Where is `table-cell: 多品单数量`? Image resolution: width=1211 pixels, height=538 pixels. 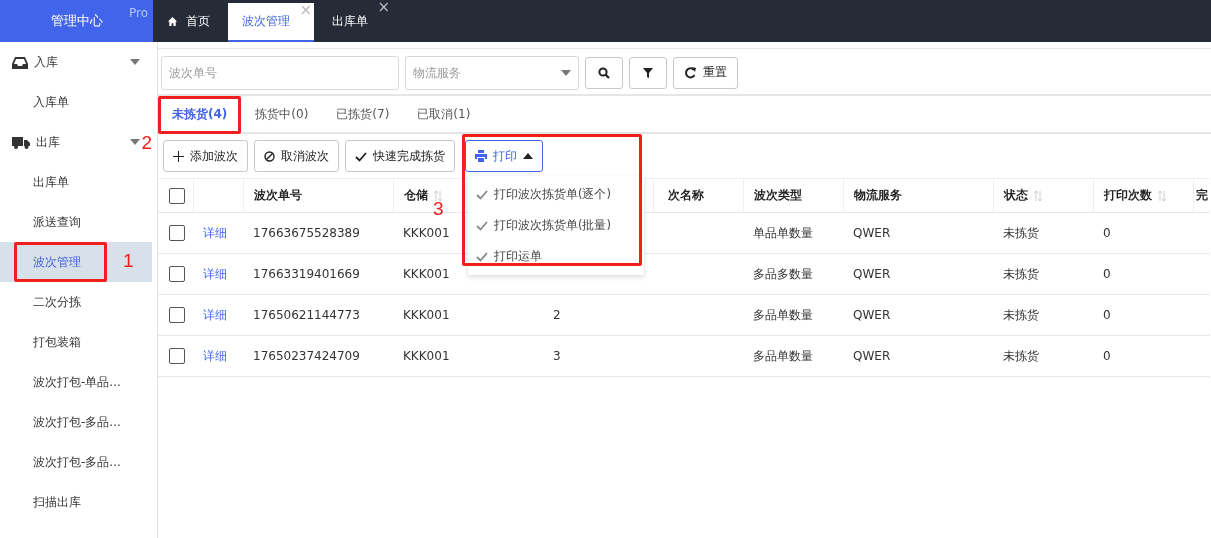 table-cell: 多品单数量 is located at coordinates (793, 315).